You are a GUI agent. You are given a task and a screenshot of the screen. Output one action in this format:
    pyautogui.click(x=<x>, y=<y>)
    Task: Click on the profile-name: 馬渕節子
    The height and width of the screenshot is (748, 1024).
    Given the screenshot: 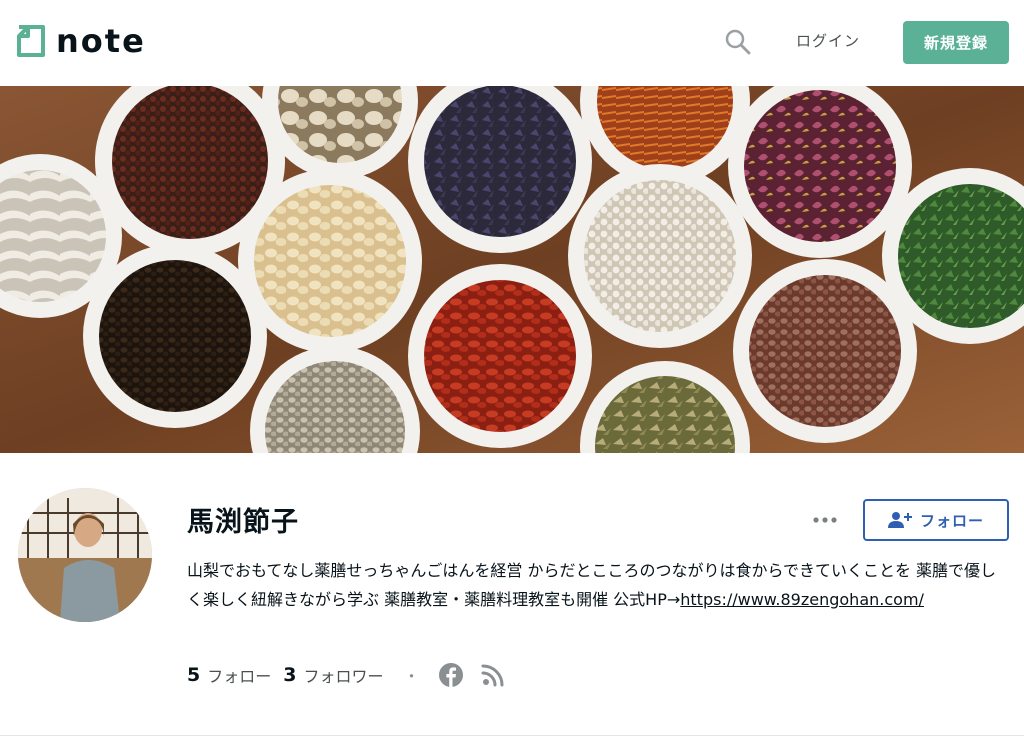 What is the action you would take?
    pyautogui.click(x=243, y=522)
    